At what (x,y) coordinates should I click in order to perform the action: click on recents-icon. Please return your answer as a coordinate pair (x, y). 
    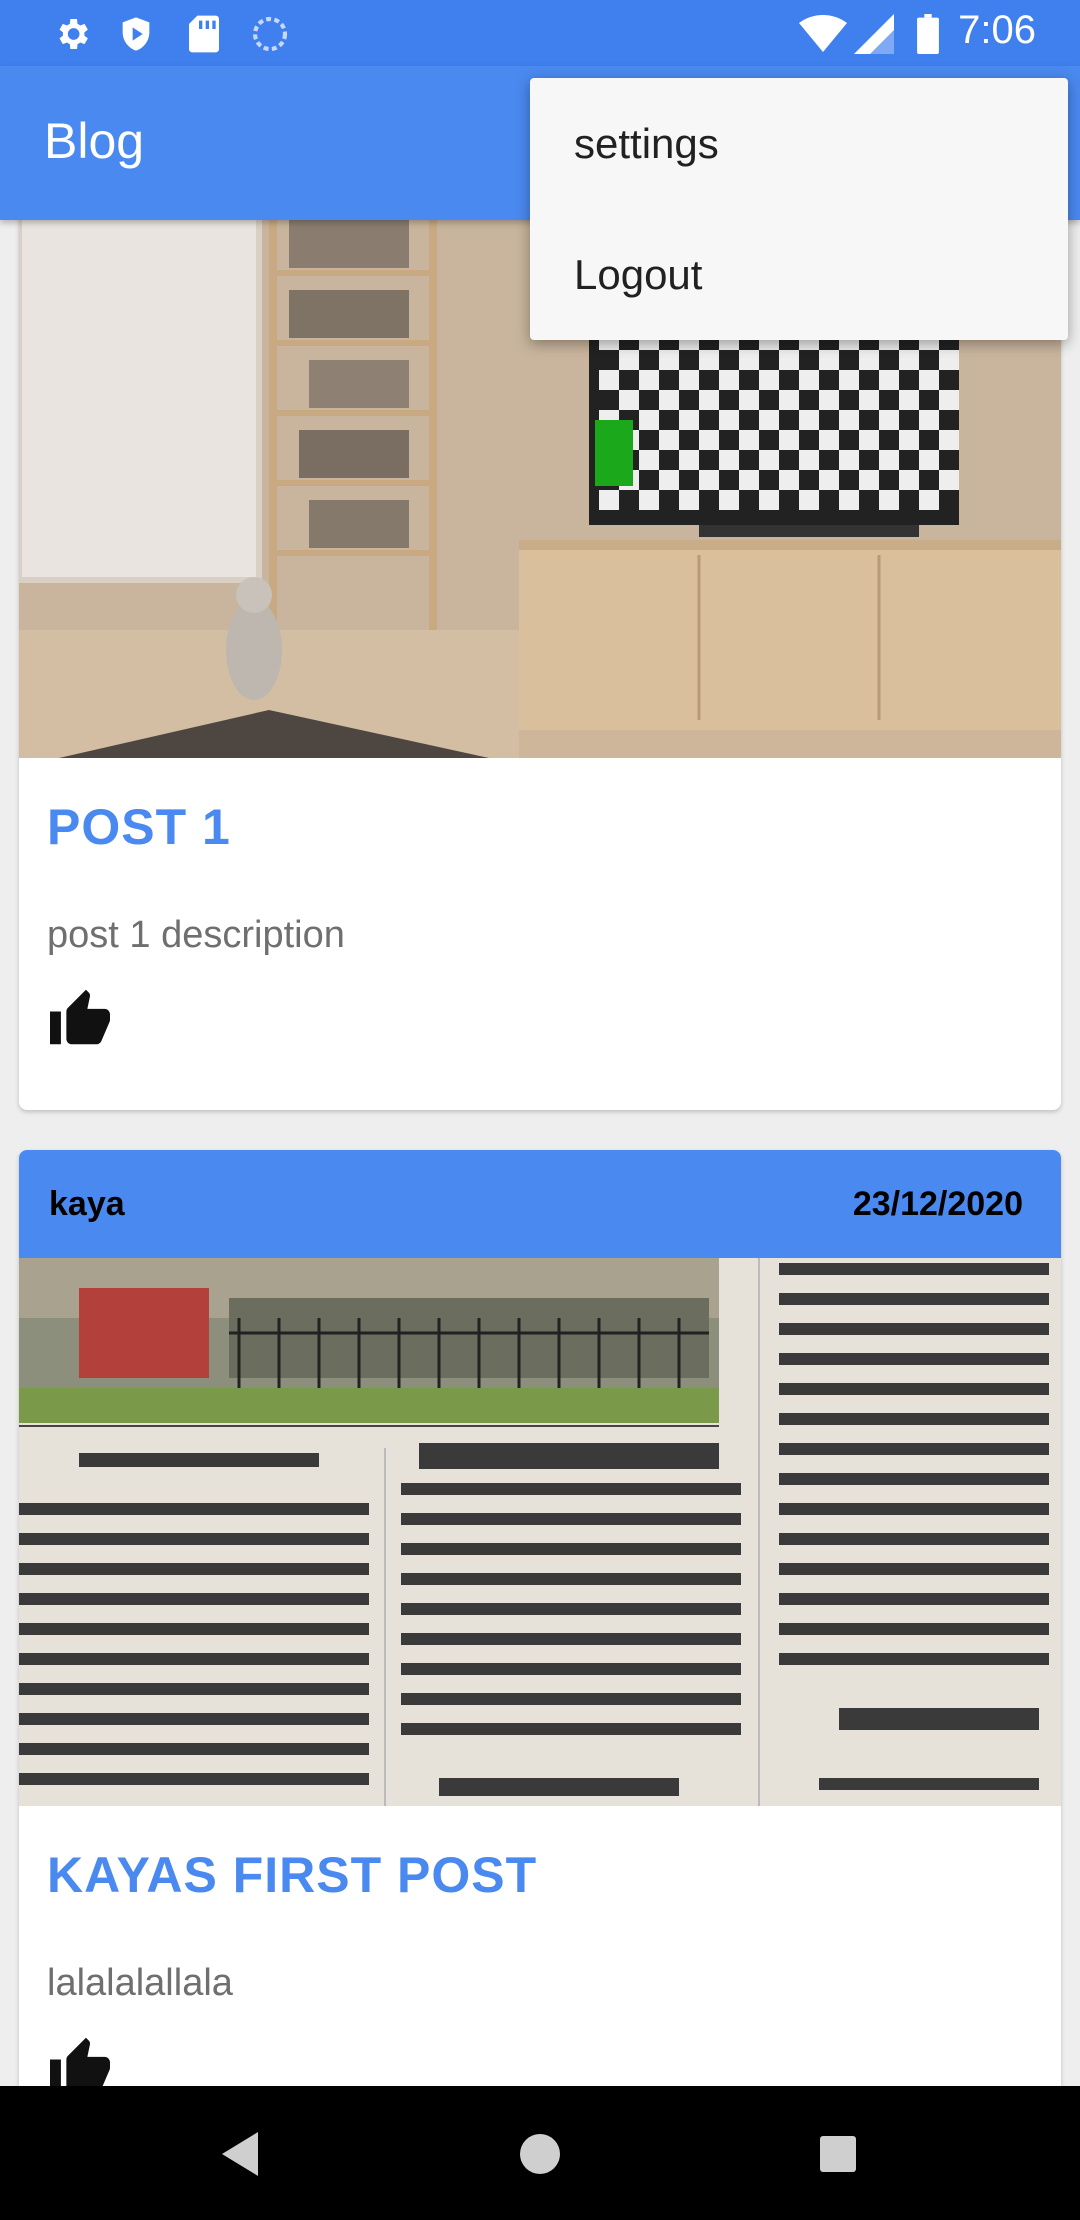
    Looking at the image, I should click on (838, 2154).